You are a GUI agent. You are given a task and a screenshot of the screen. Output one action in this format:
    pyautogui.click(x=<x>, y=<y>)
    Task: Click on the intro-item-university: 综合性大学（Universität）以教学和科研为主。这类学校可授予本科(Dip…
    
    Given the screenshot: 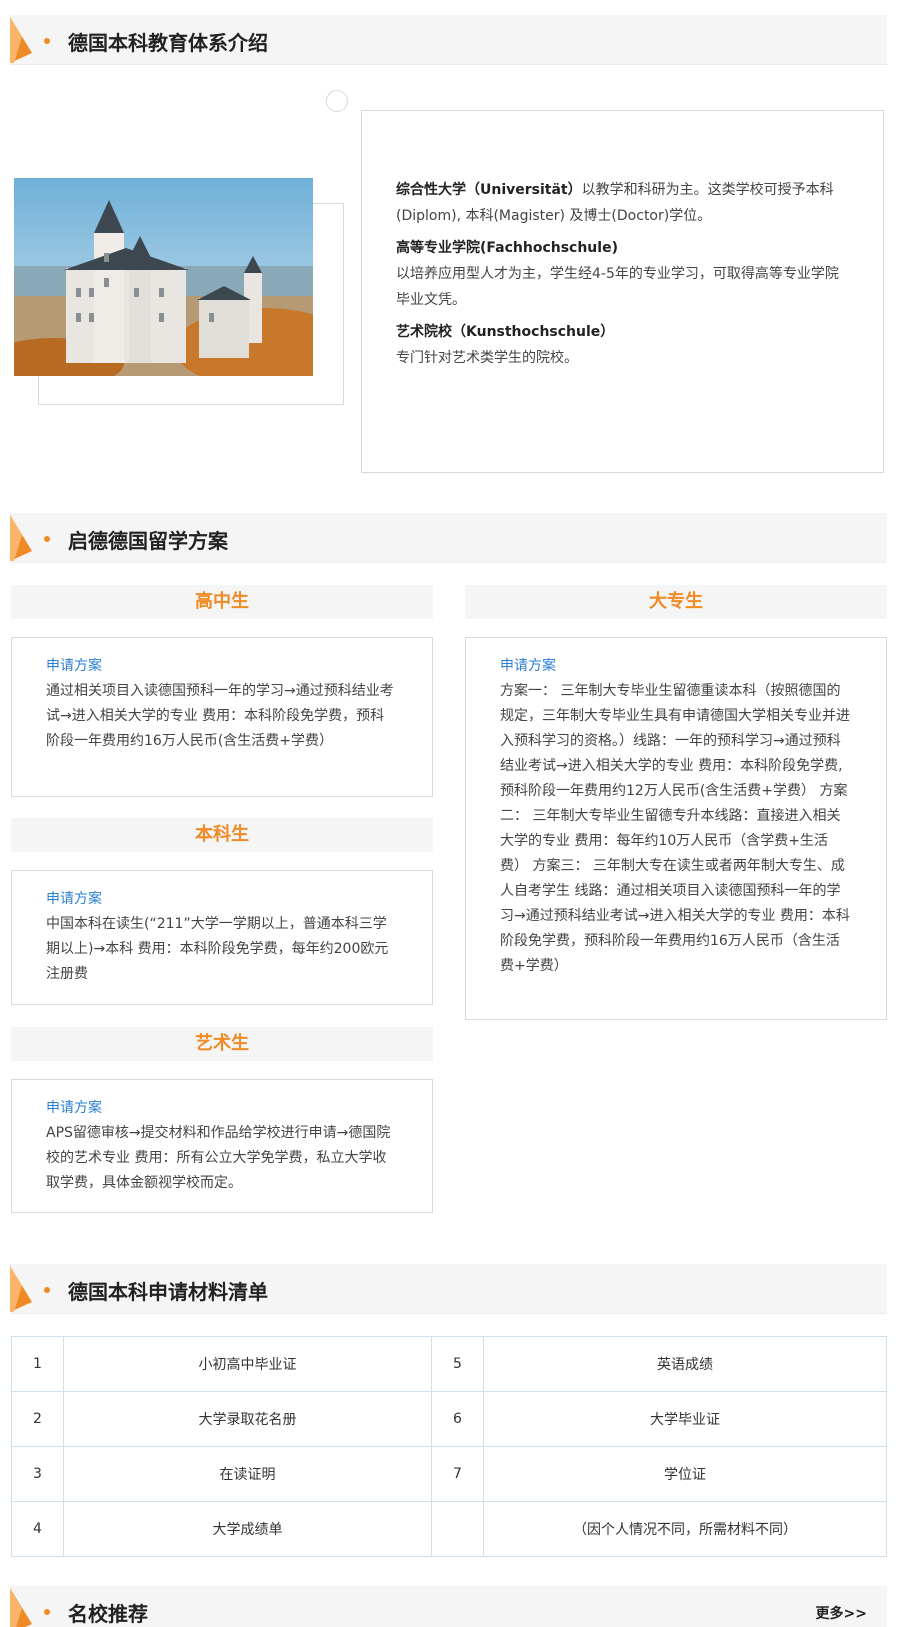 What is the action you would take?
    pyautogui.click(x=621, y=203)
    